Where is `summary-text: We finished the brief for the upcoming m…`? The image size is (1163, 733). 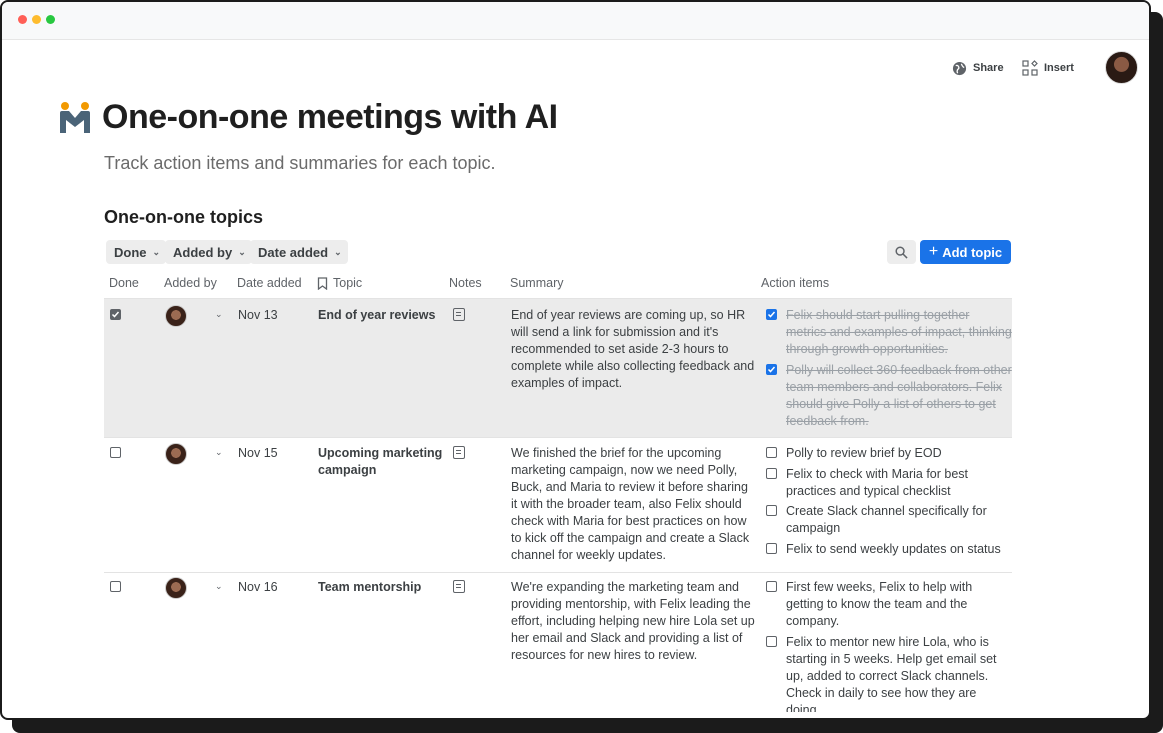
summary-text: We finished the brief for the upcoming m… is located at coordinates (630, 504).